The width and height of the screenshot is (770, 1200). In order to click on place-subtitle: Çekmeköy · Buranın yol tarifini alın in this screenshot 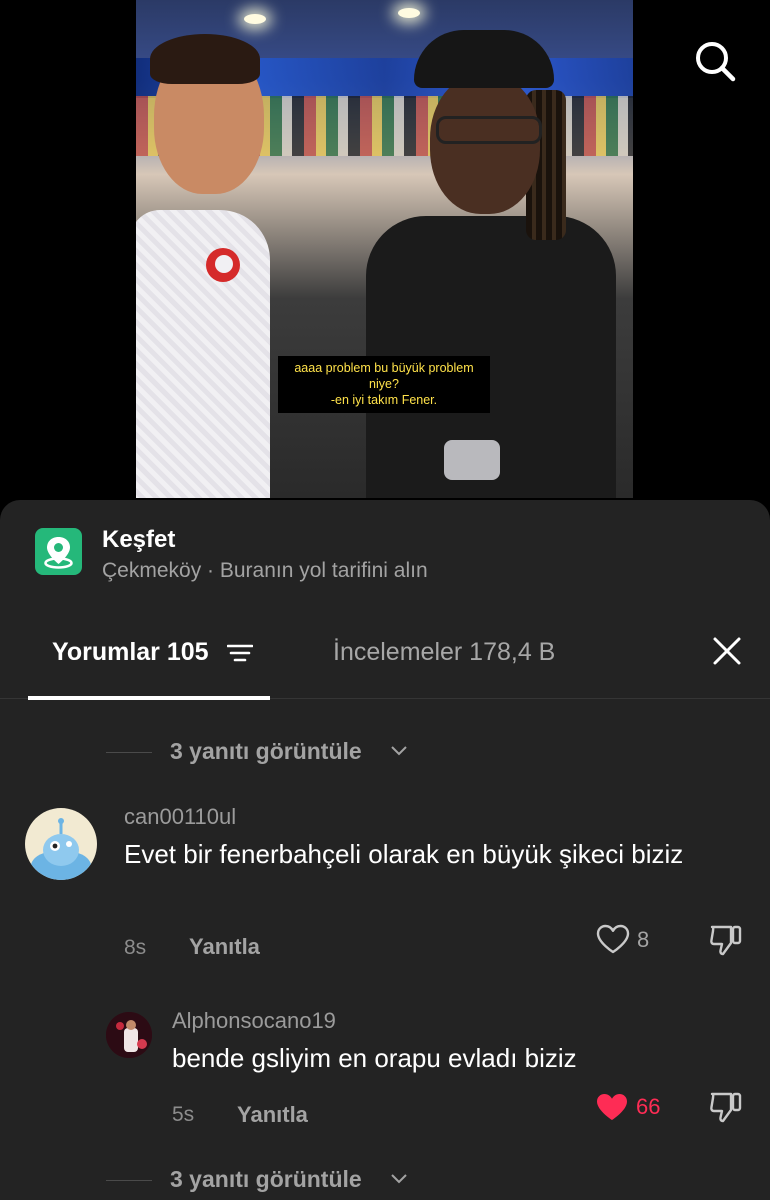, I will do `click(265, 570)`.